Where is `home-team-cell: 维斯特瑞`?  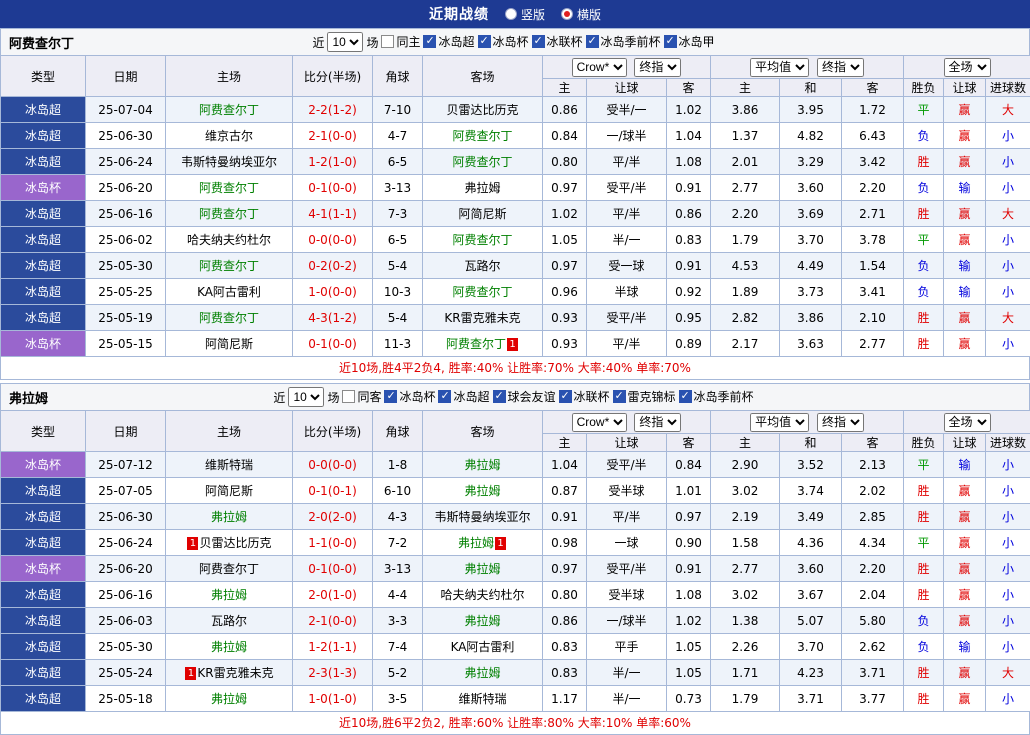
home-team-cell: 维斯特瑞 is located at coordinates (229, 465).